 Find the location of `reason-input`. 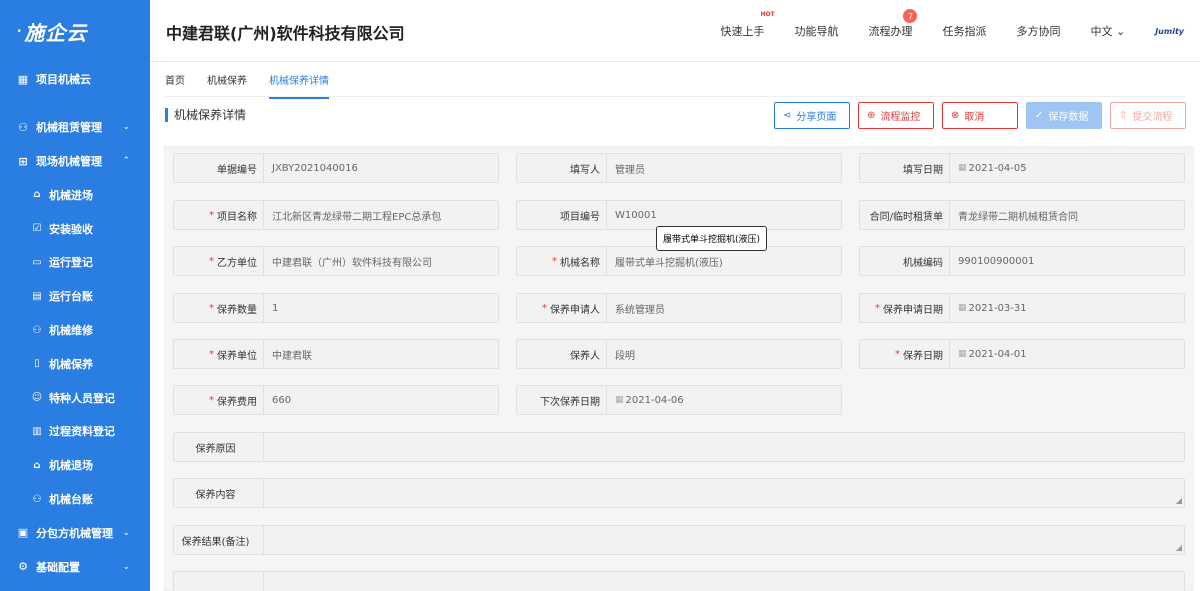

reason-input is located at coordinates (724, 447).